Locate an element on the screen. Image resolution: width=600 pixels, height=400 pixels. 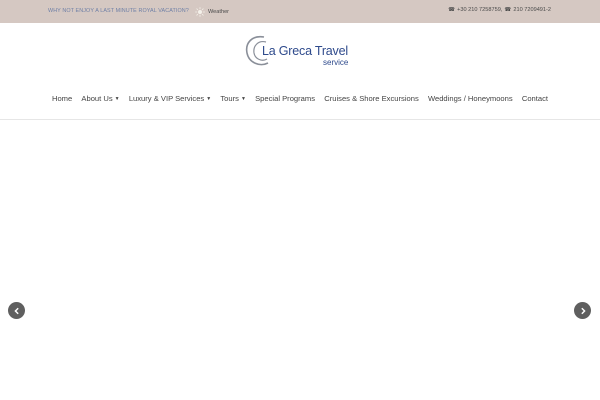
nav-item-special-programs: Special Programs is located at coordinates (285, 98).